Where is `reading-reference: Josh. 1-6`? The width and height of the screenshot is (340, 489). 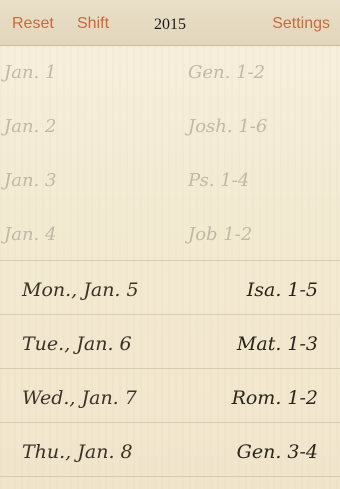 reading-reference: Josh. 1-6 is located at coordinates (228, 126).